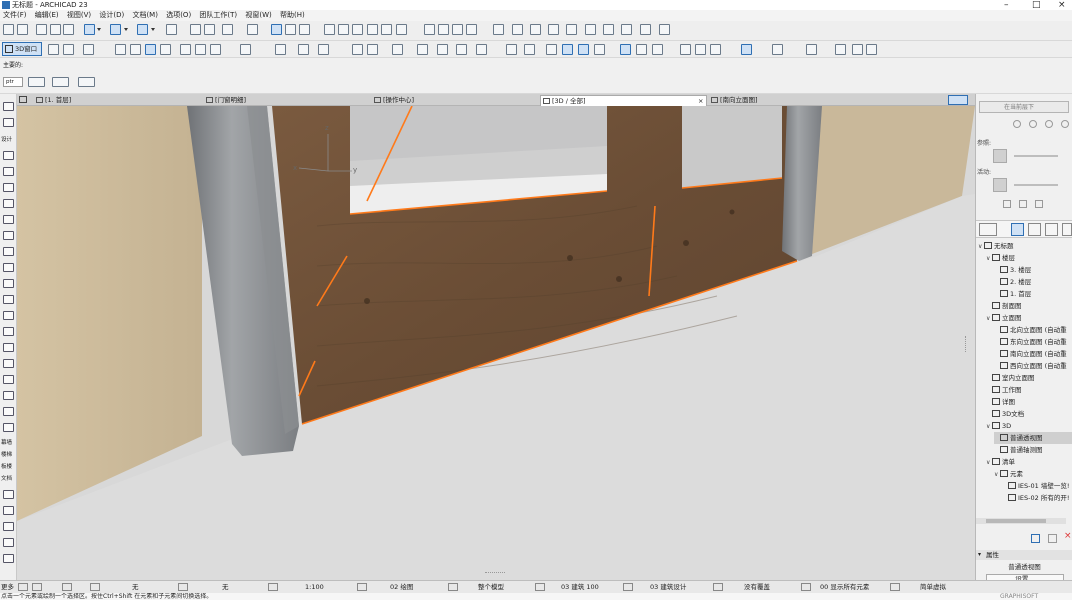 The width and height of the screenshot is (1072, 600). Describe the element at coordinates (8, 510) in the screenshot. I see `level-dimension-tool-icon` at that location.